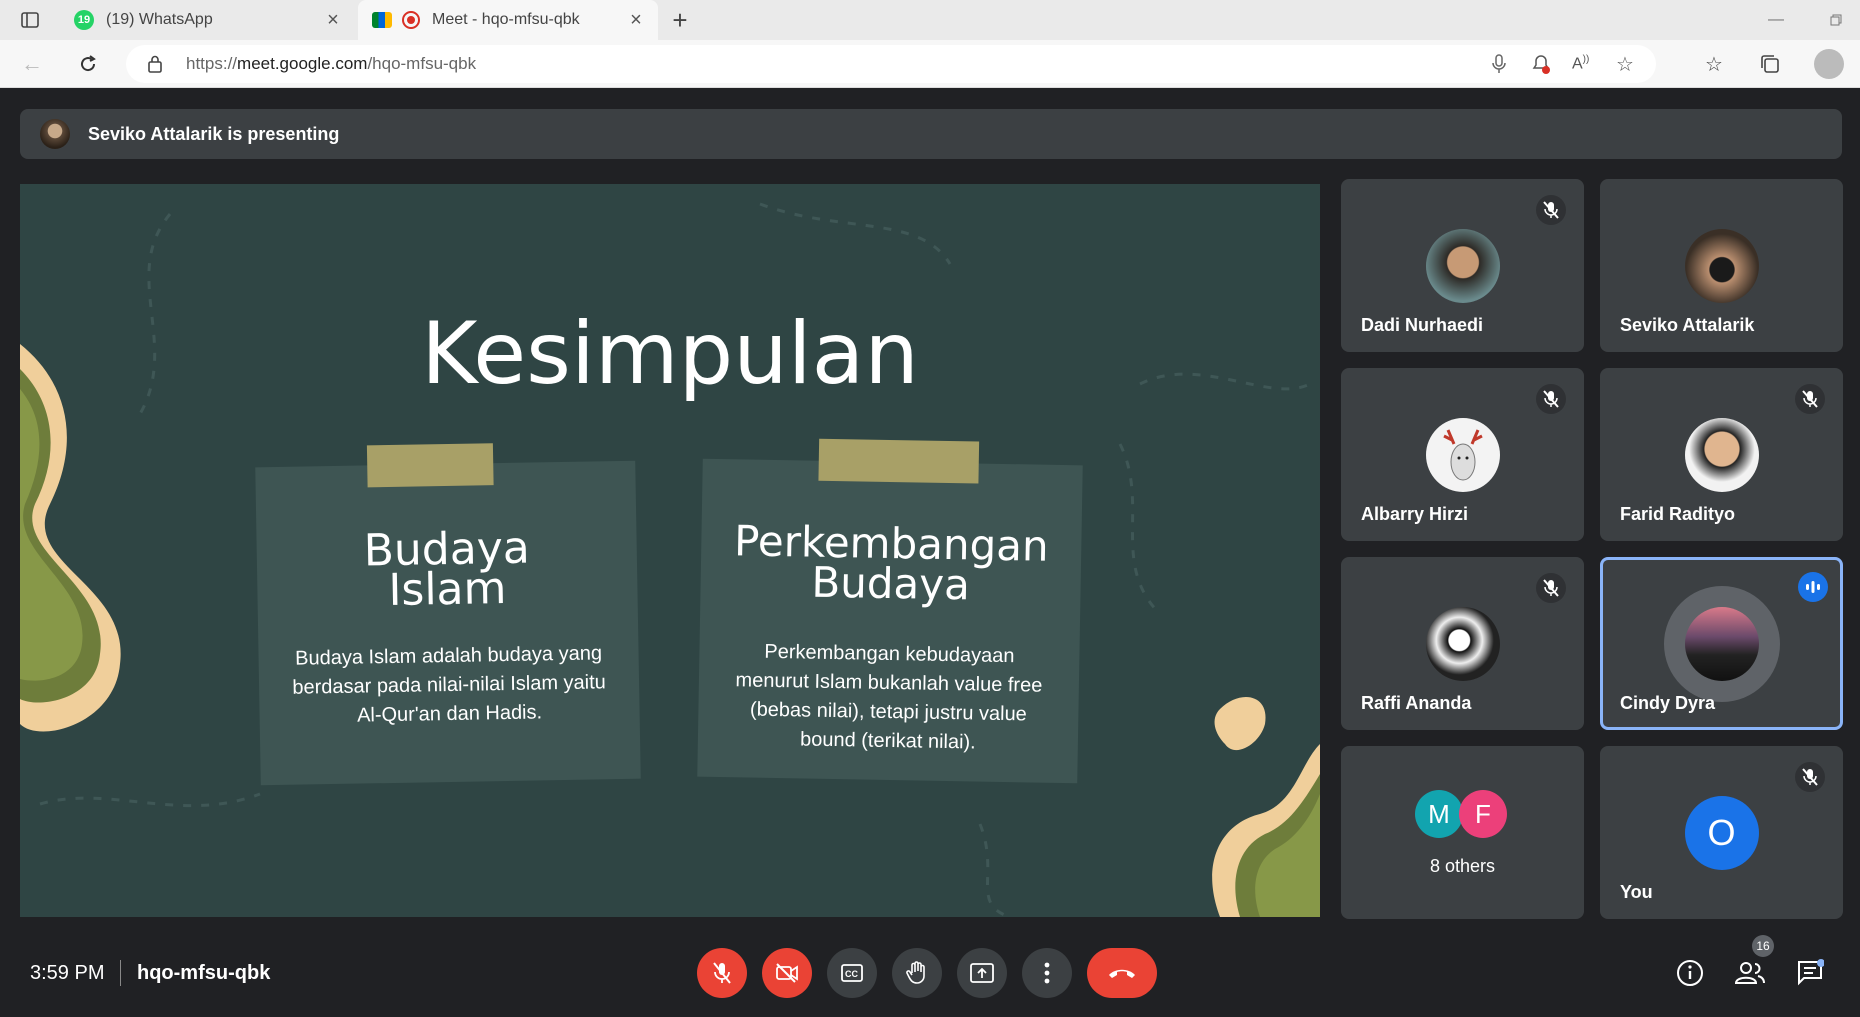 Image resolution: width=1860 pixels, height=1017 pixels. Describe the element at coordinates (680, 20) in the screenshot. I see `new-tab-icon: +` at that location.